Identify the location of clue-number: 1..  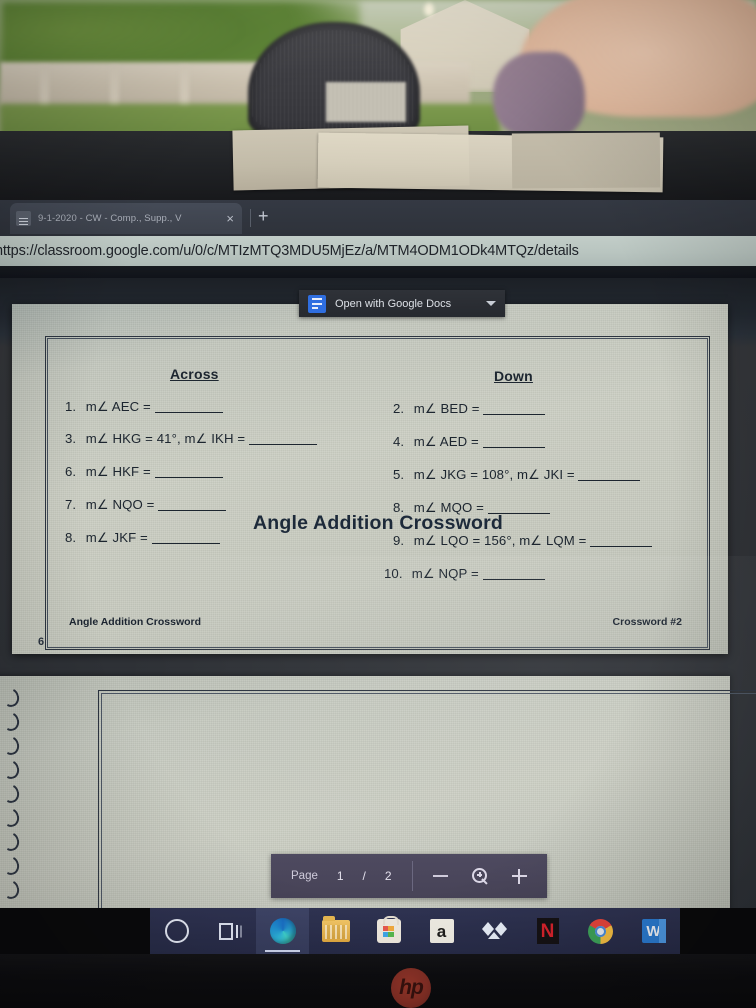
(71, 406).